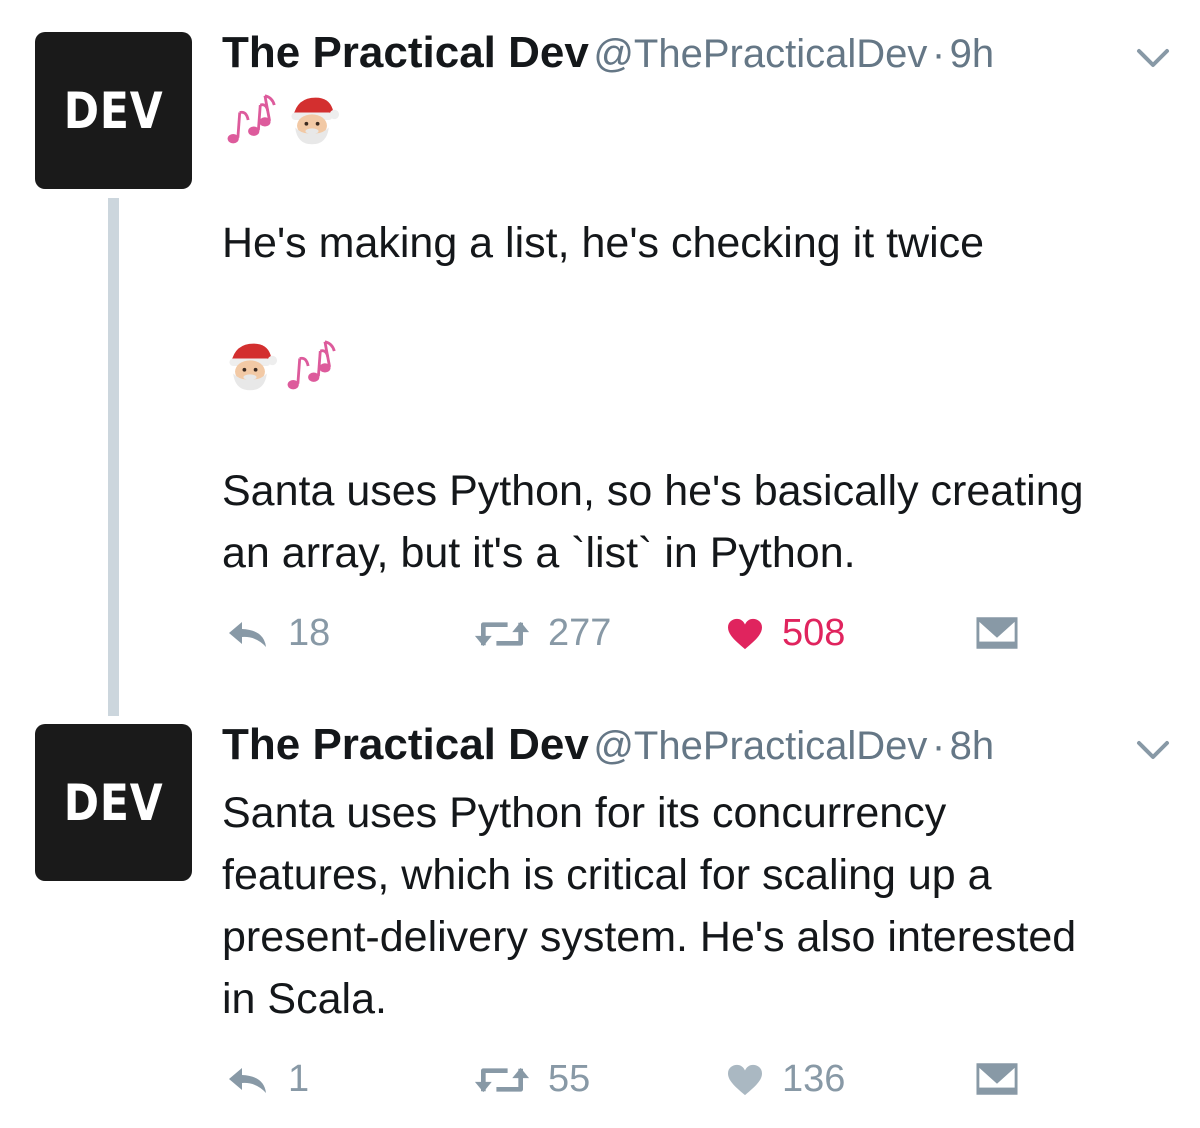 Image resolution: width=1200 pixels, height=1128 pixels. I want to click on tweet-header: The Practical Dev @ThePracticalDev · 9h, so click(608, 53).